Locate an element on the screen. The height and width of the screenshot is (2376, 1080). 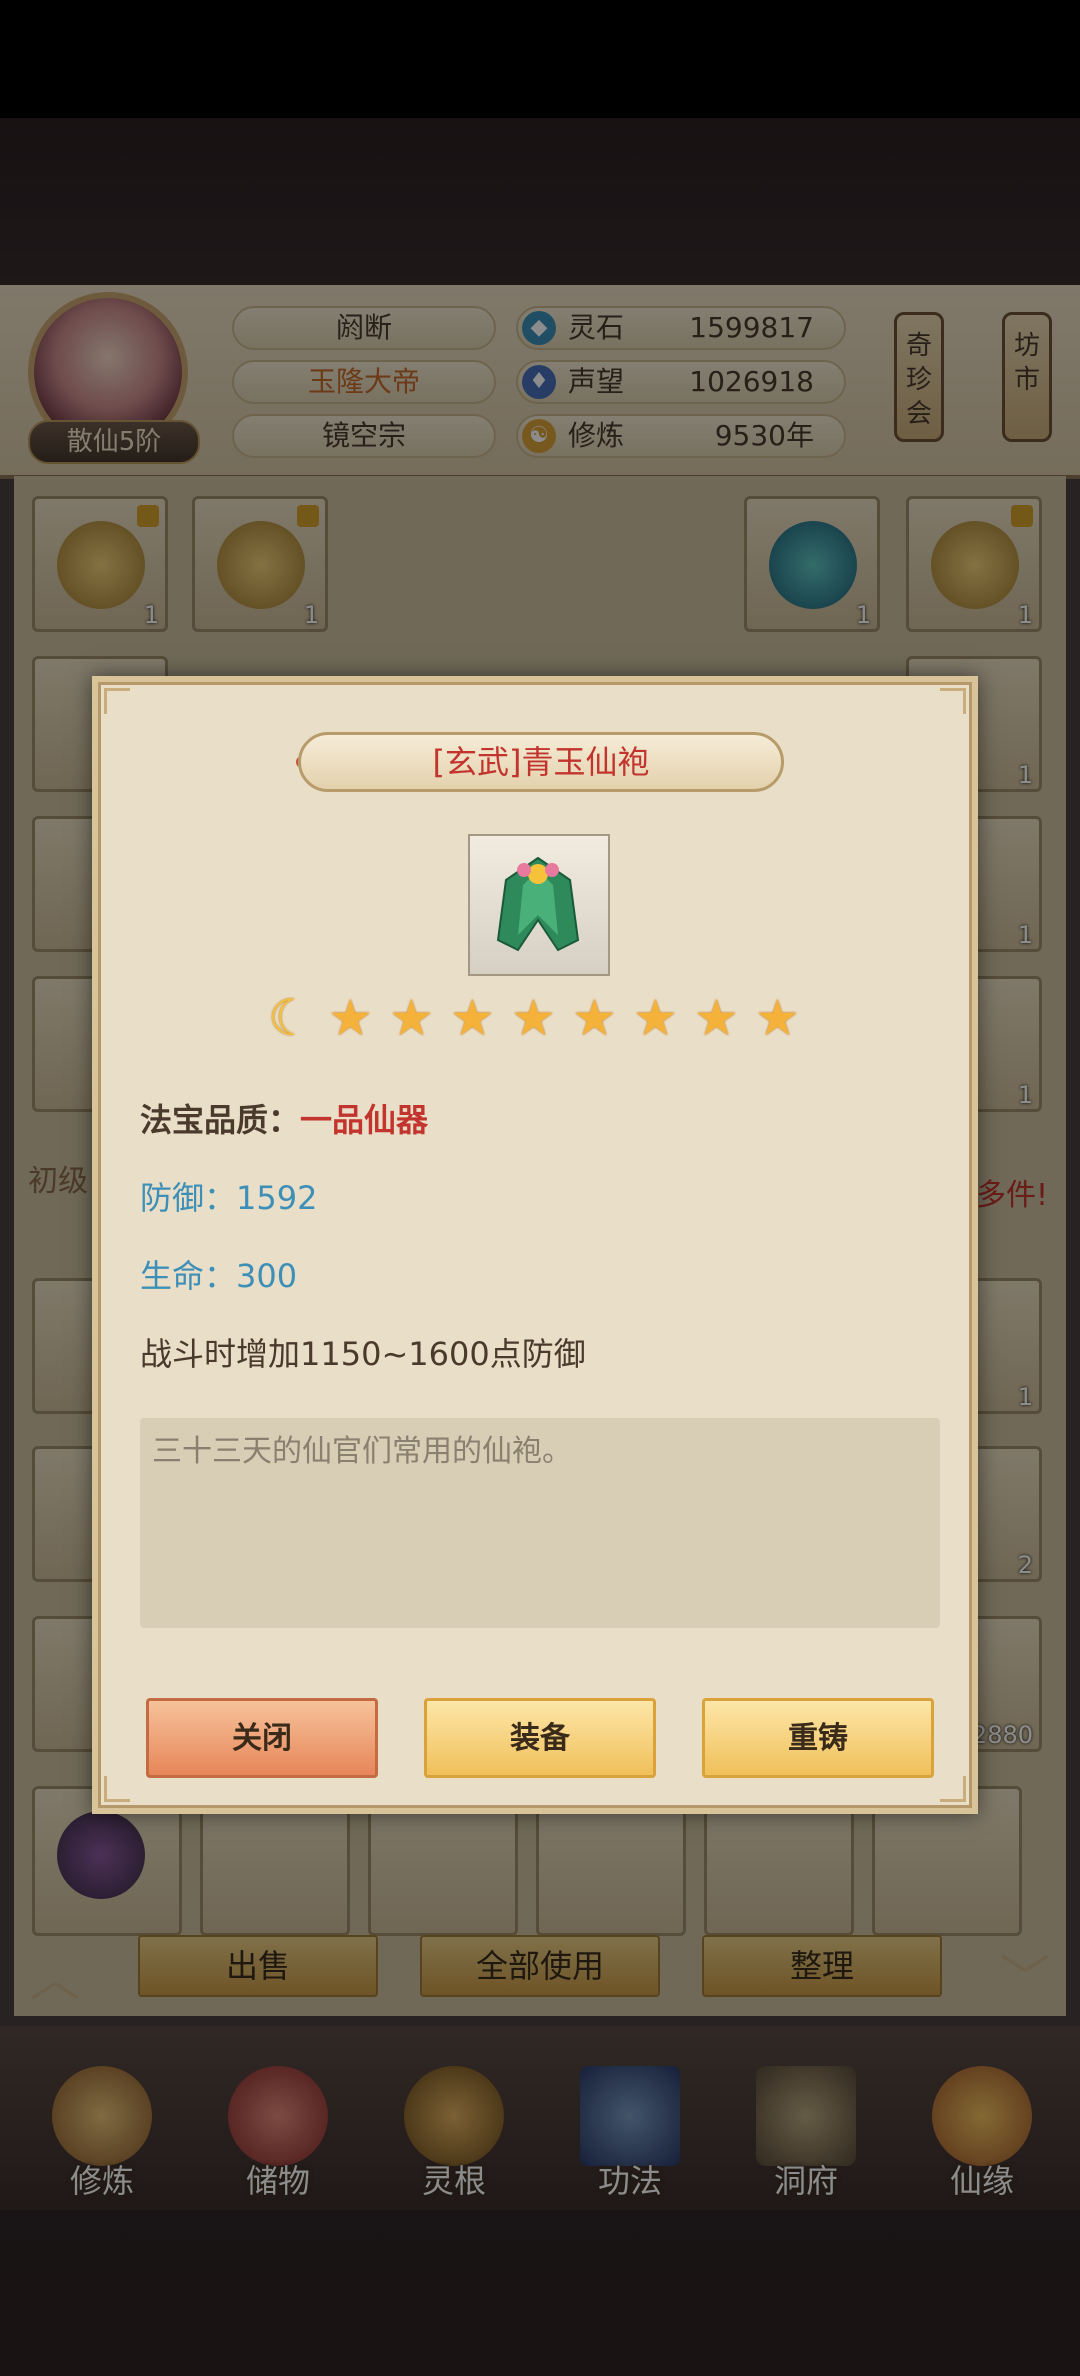
life-stat: 生命：300 is located at coordinates (219, 1276).